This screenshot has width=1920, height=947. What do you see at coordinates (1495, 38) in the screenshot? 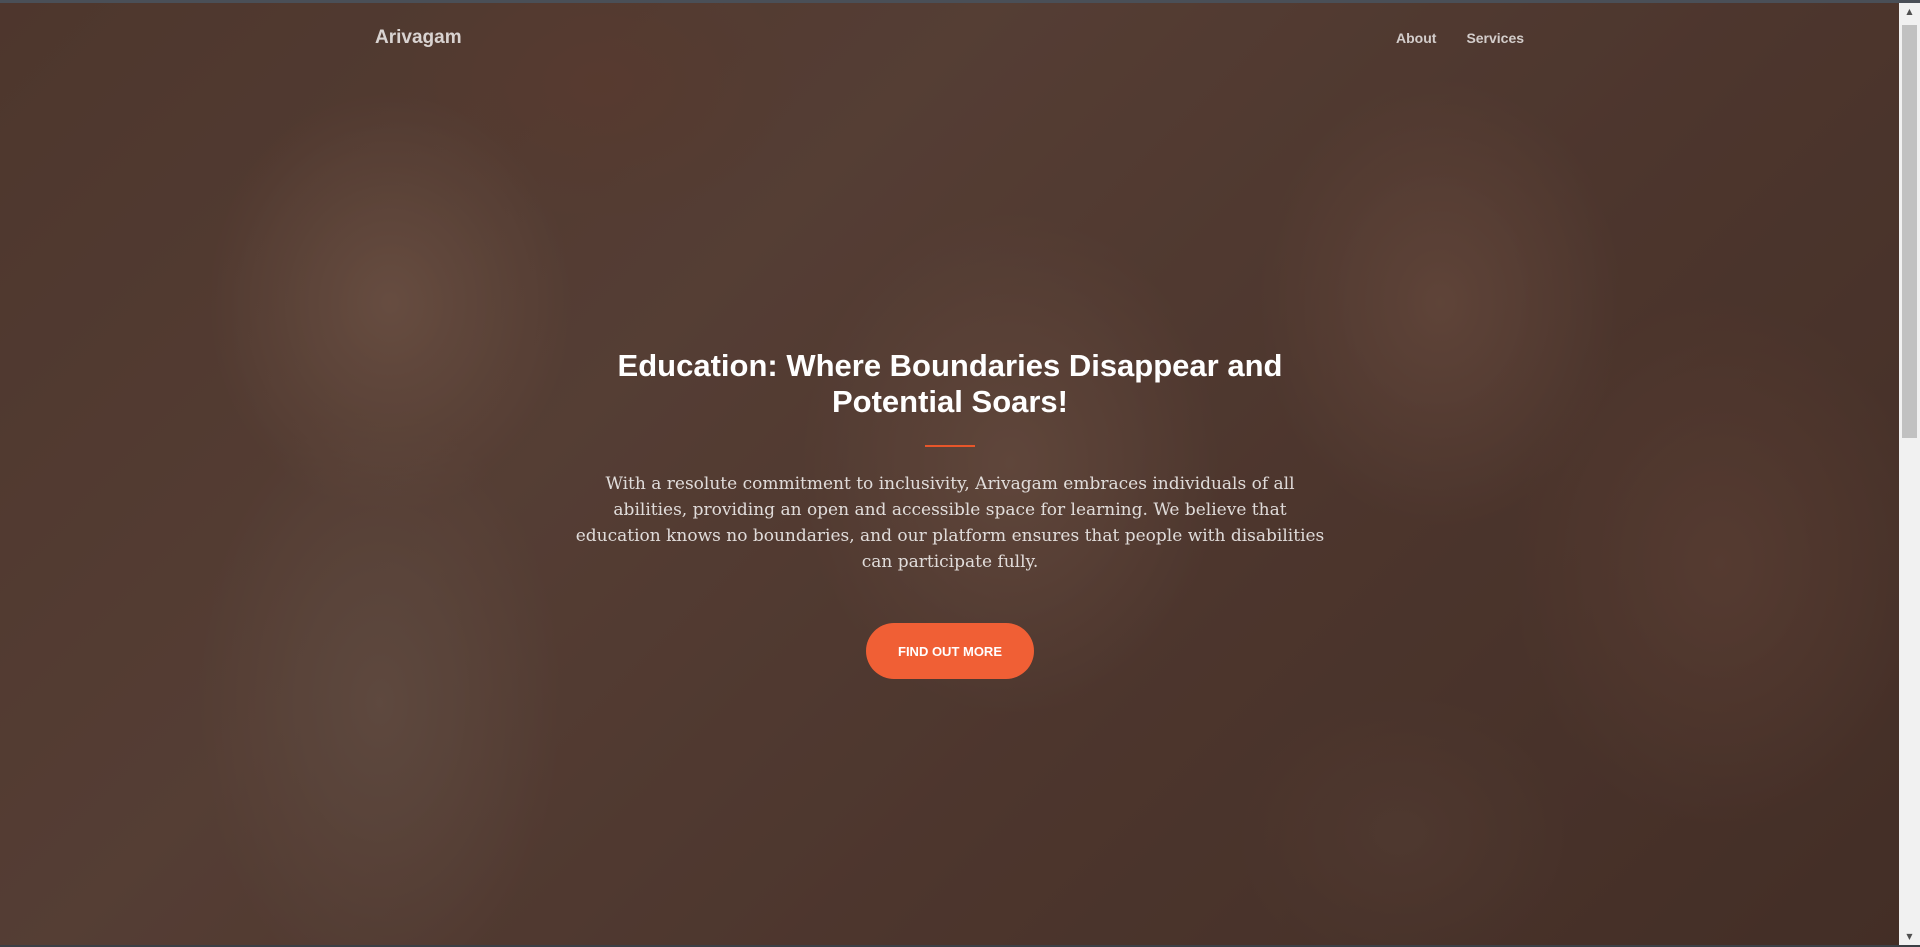
I see `nav-link-services: Services` at bounding box center [1495, 38].